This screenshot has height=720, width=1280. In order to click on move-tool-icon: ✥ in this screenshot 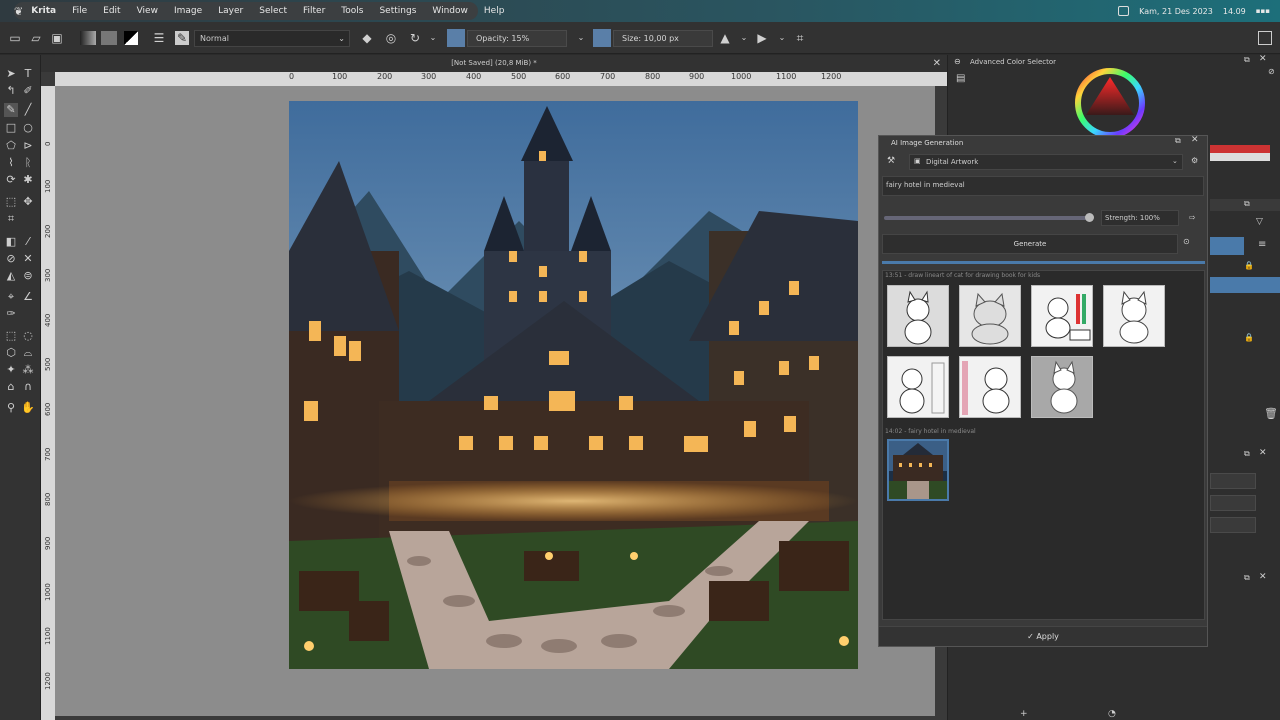, I will do `click(28, 202)`.